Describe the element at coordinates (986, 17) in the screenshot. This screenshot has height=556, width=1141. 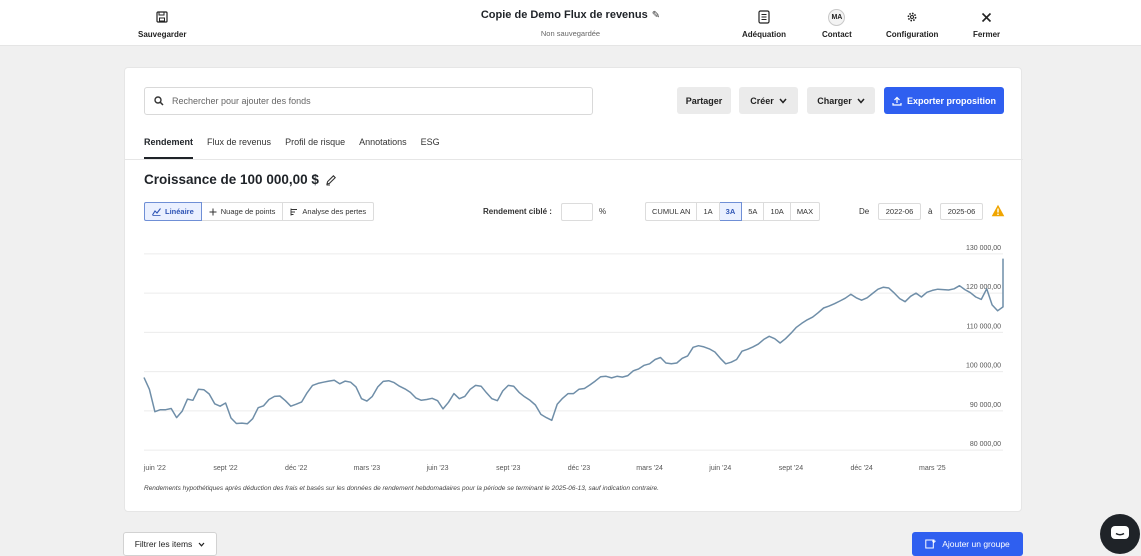
I see `close-icon` at that location.